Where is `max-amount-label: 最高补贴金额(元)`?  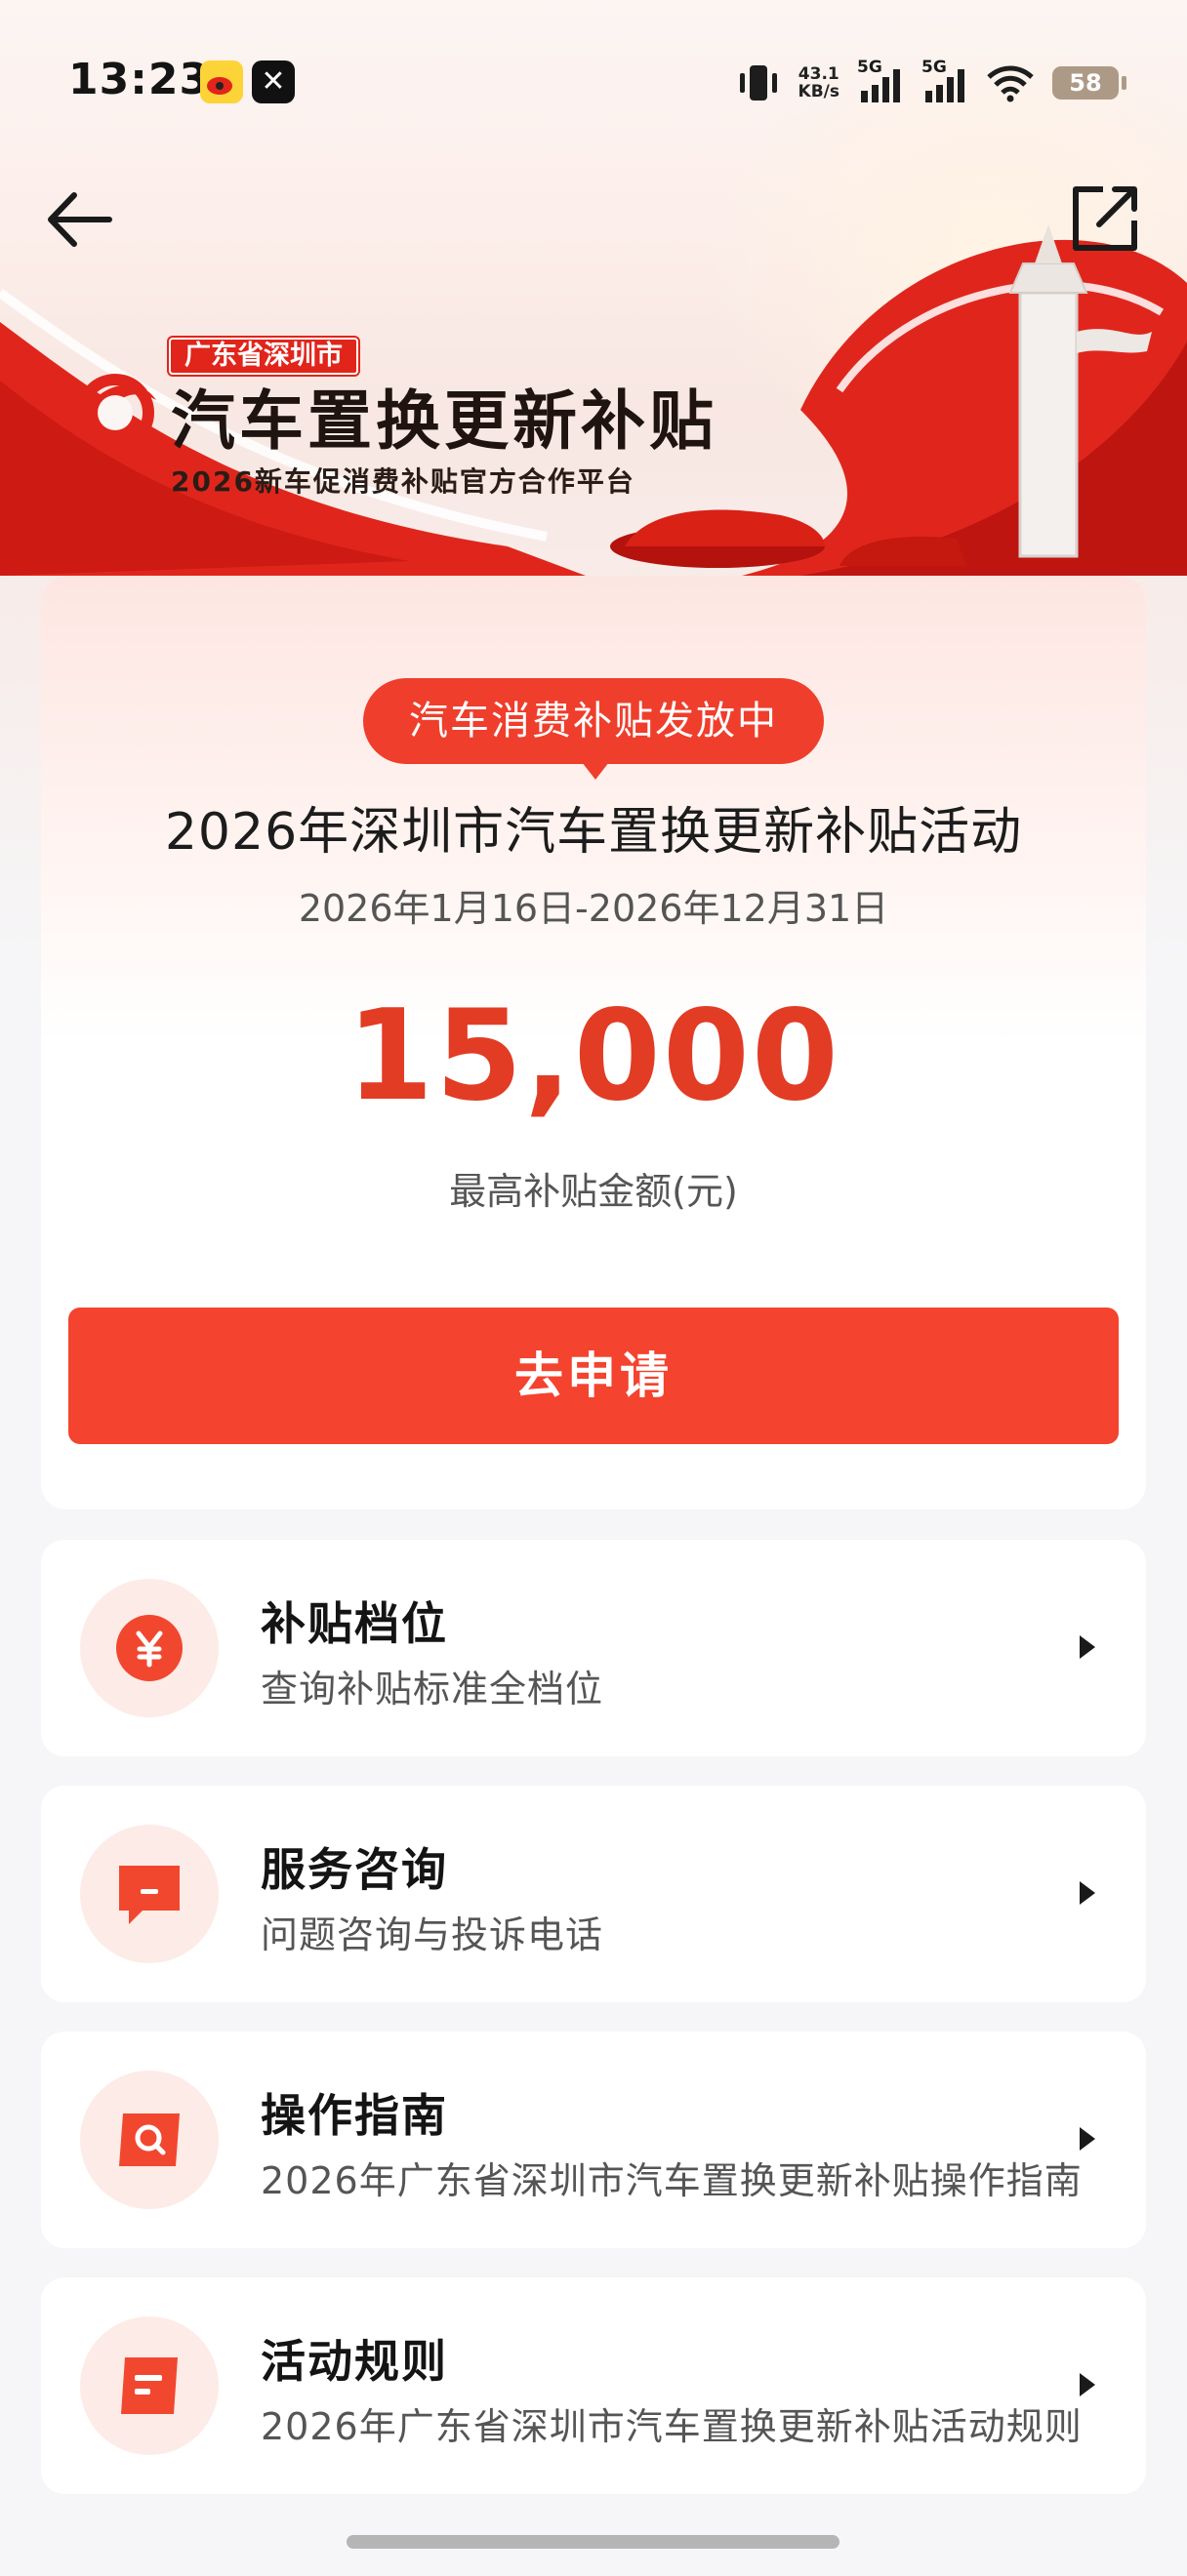
max-amount-label: 最高补贴金额(元) is located at coordinates (593, 1191).